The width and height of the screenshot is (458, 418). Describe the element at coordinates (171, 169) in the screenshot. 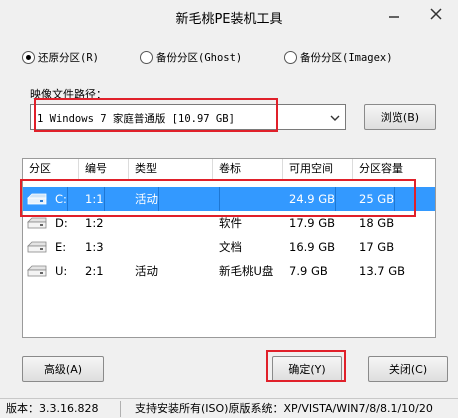

I see `header-type: 类型` at that location.